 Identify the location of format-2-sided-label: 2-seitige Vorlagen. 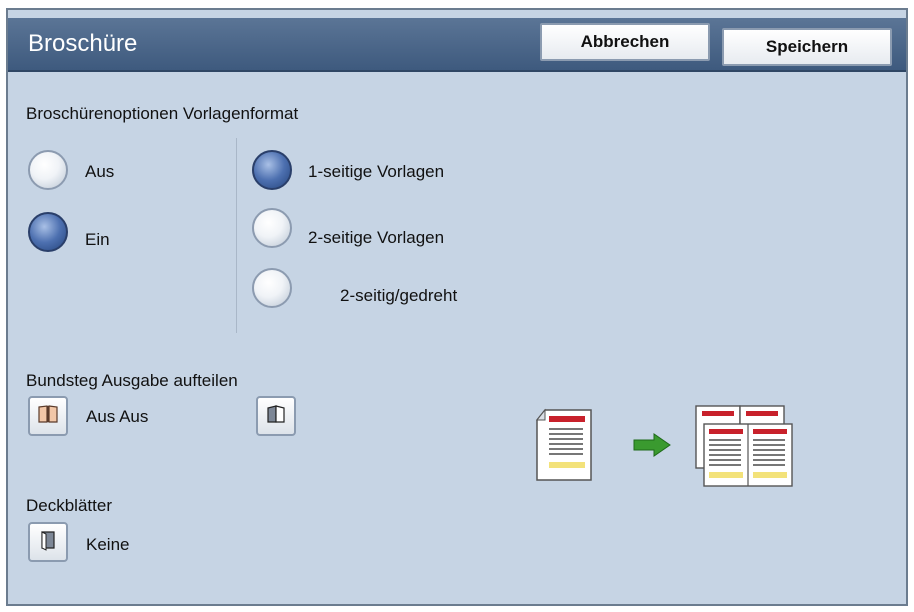
(376, 237).